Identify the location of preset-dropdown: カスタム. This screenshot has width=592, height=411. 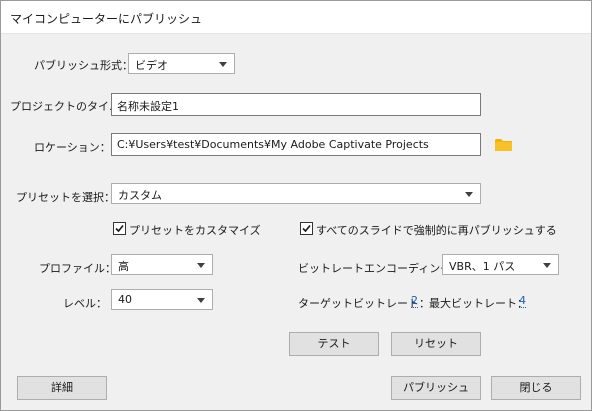
(296, 193).